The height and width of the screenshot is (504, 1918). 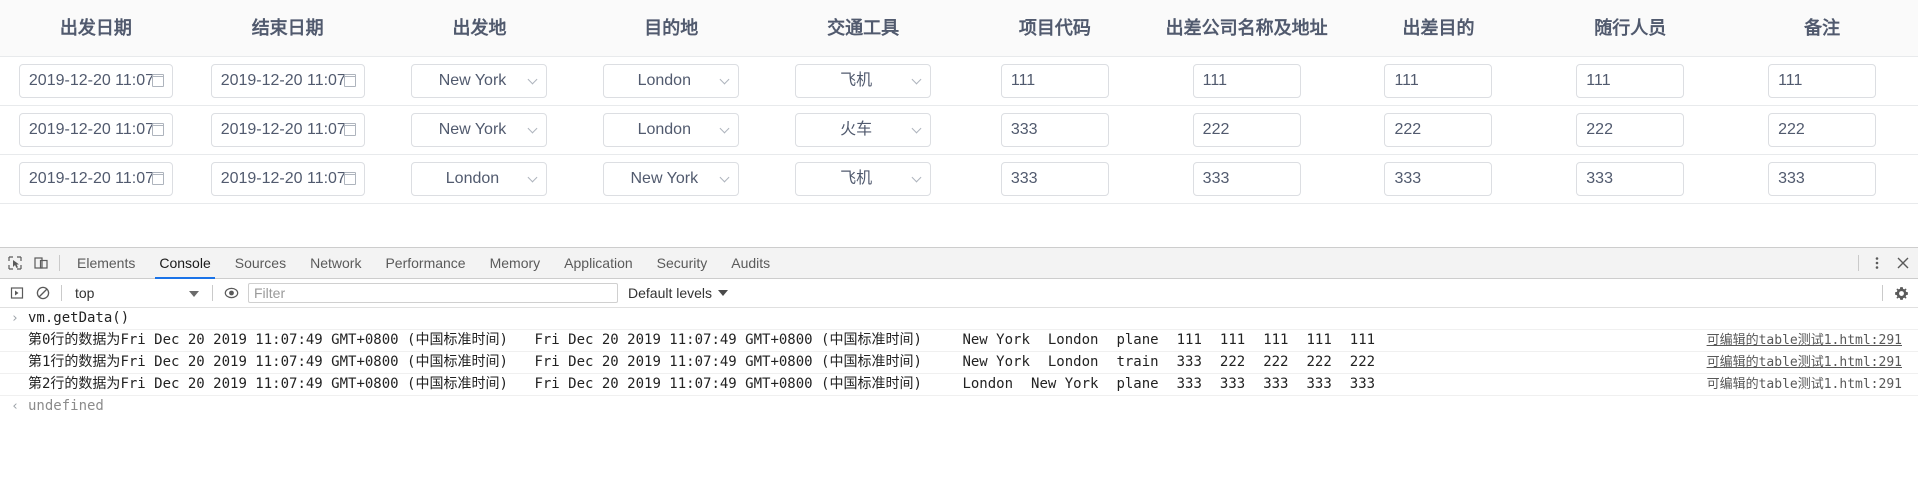 I want to click on tab-memory: Memory, so click(x=515, y=263).